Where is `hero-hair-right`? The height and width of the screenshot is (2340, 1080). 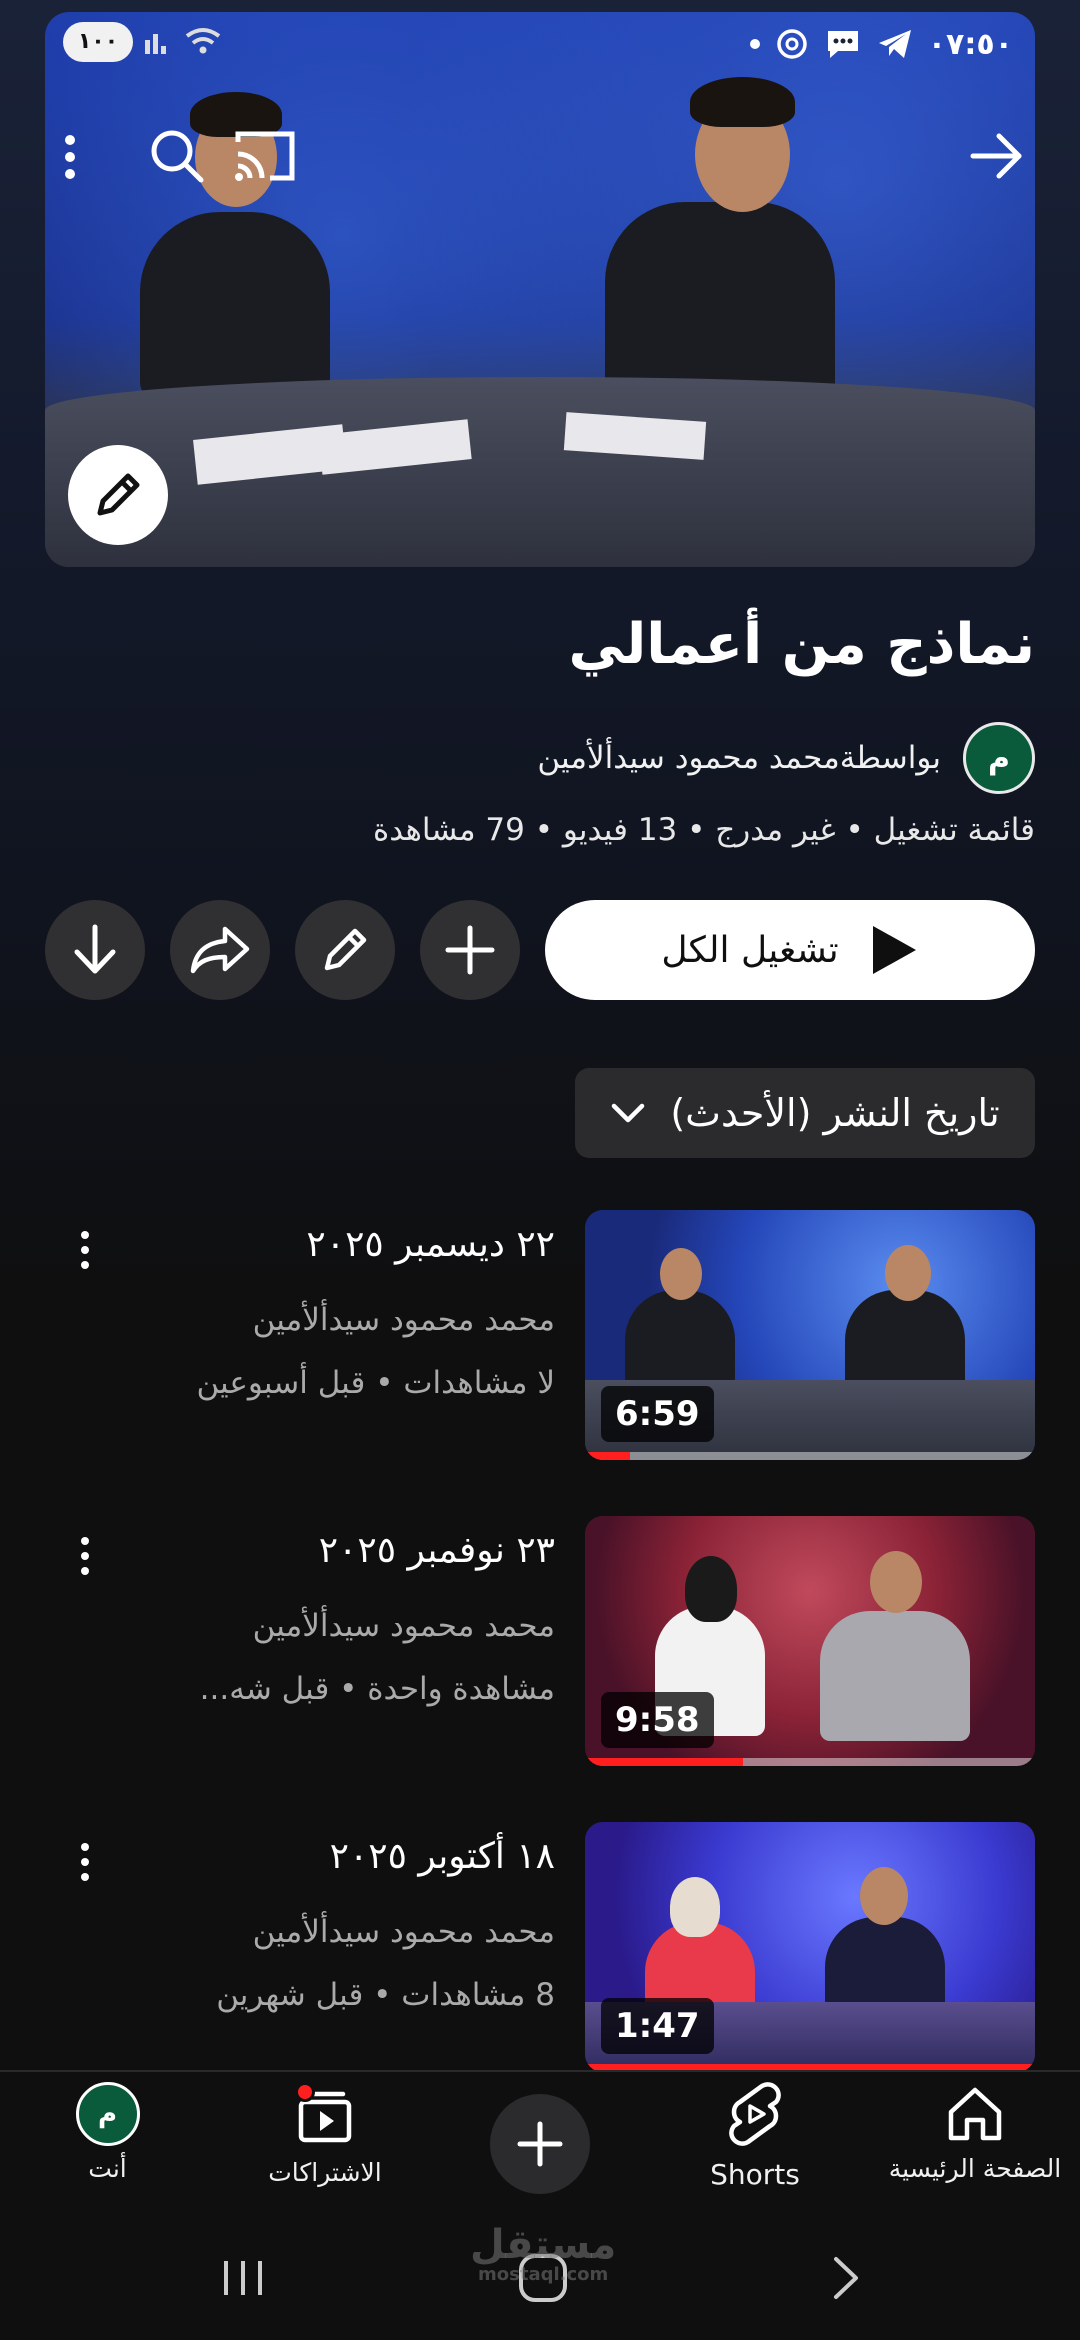
hero-hair-right is located at coordinates (742, 102).